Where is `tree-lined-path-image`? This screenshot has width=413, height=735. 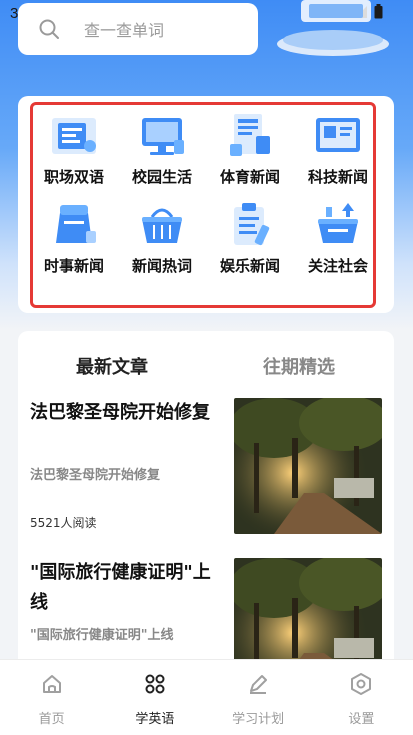
tree-lined-path-image is located at coordinates (308, 466).